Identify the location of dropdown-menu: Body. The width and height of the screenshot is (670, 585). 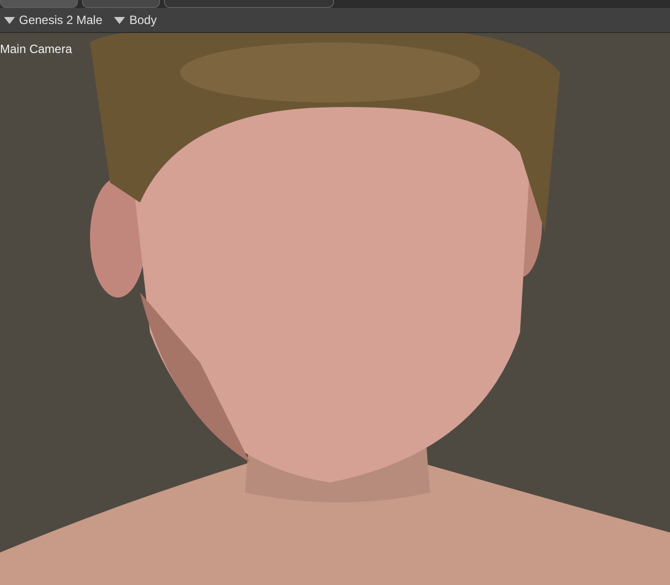
(135, 20).